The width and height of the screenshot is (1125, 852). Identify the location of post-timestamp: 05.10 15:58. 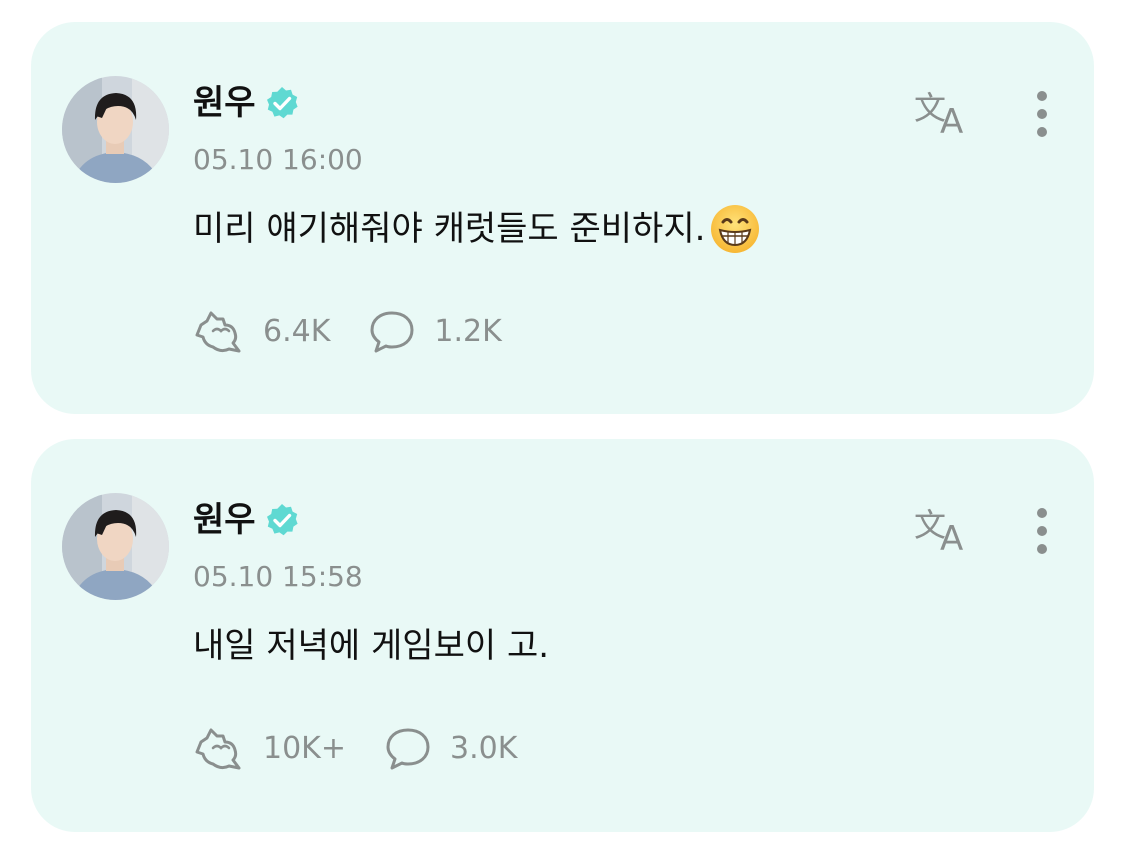
(278, 576).